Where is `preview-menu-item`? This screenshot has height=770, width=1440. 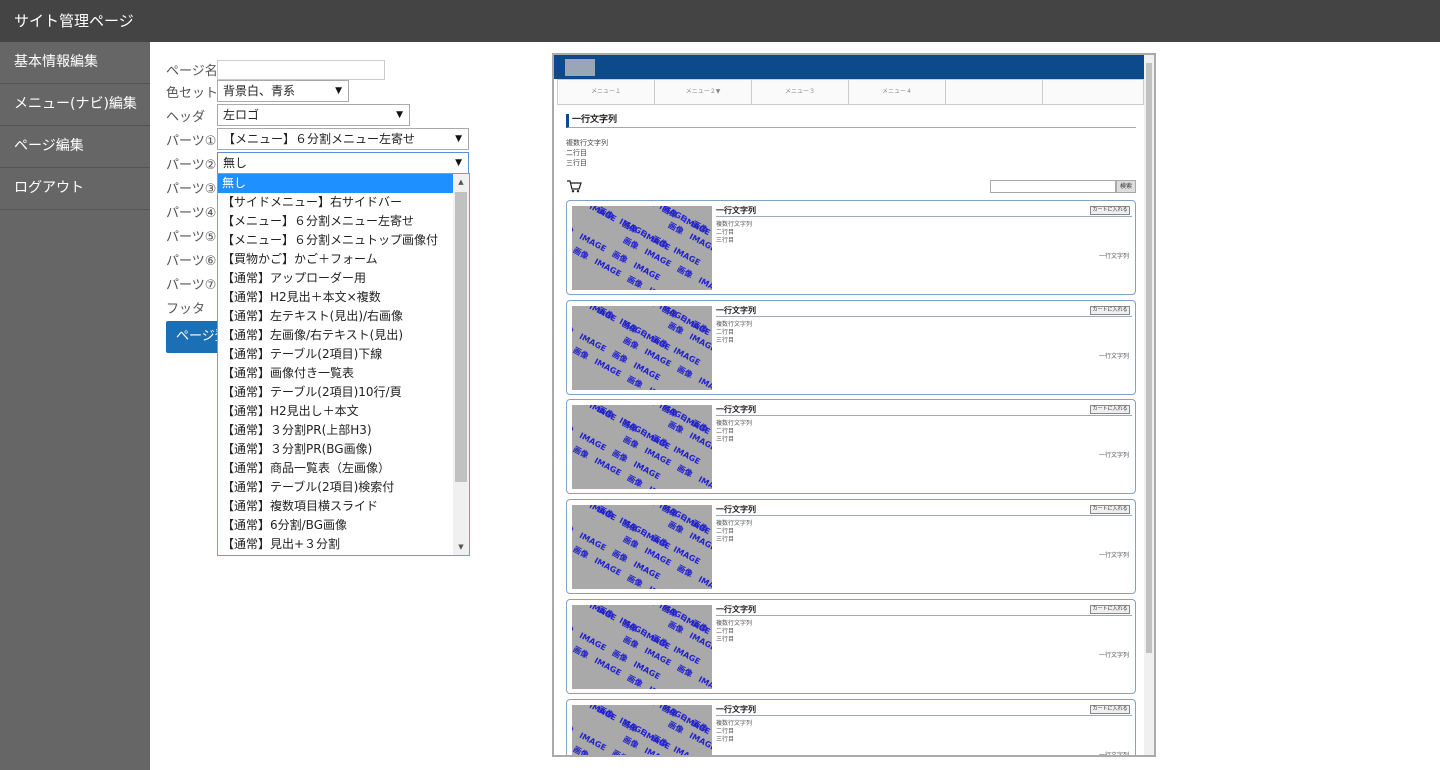
preview-menu-item is located at coordinates (994, 92).